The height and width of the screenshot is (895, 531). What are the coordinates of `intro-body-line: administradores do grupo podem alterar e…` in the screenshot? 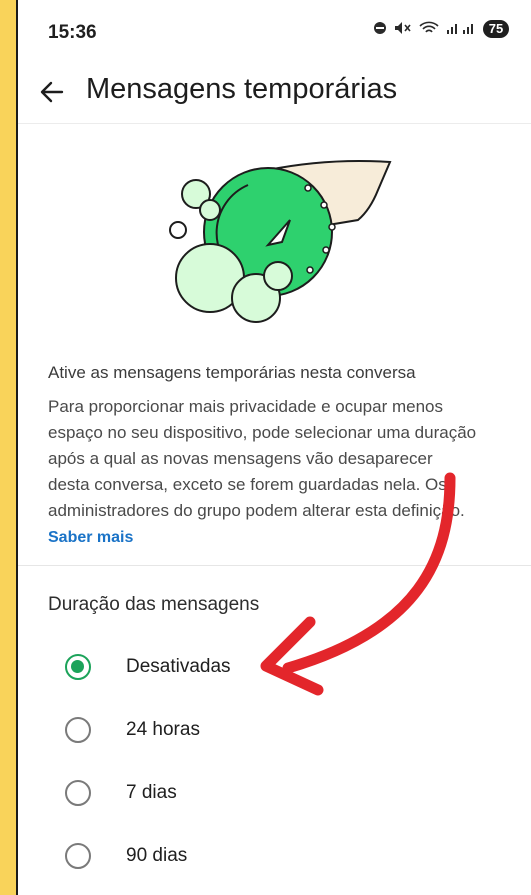 It's located at (256, 510).